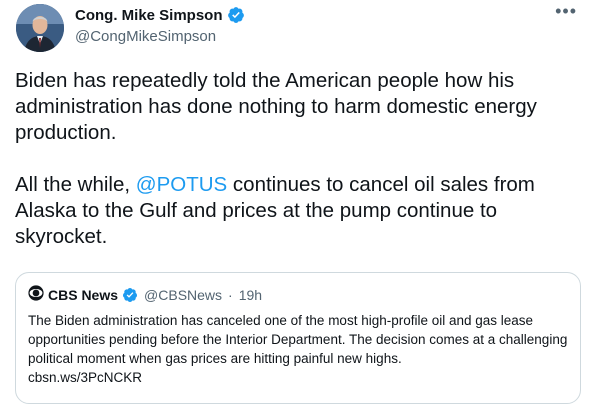  Describe the element at coordinates (160, 36) in the screenshot. I see `author-handle: @CongMikeSimpson` at that location.